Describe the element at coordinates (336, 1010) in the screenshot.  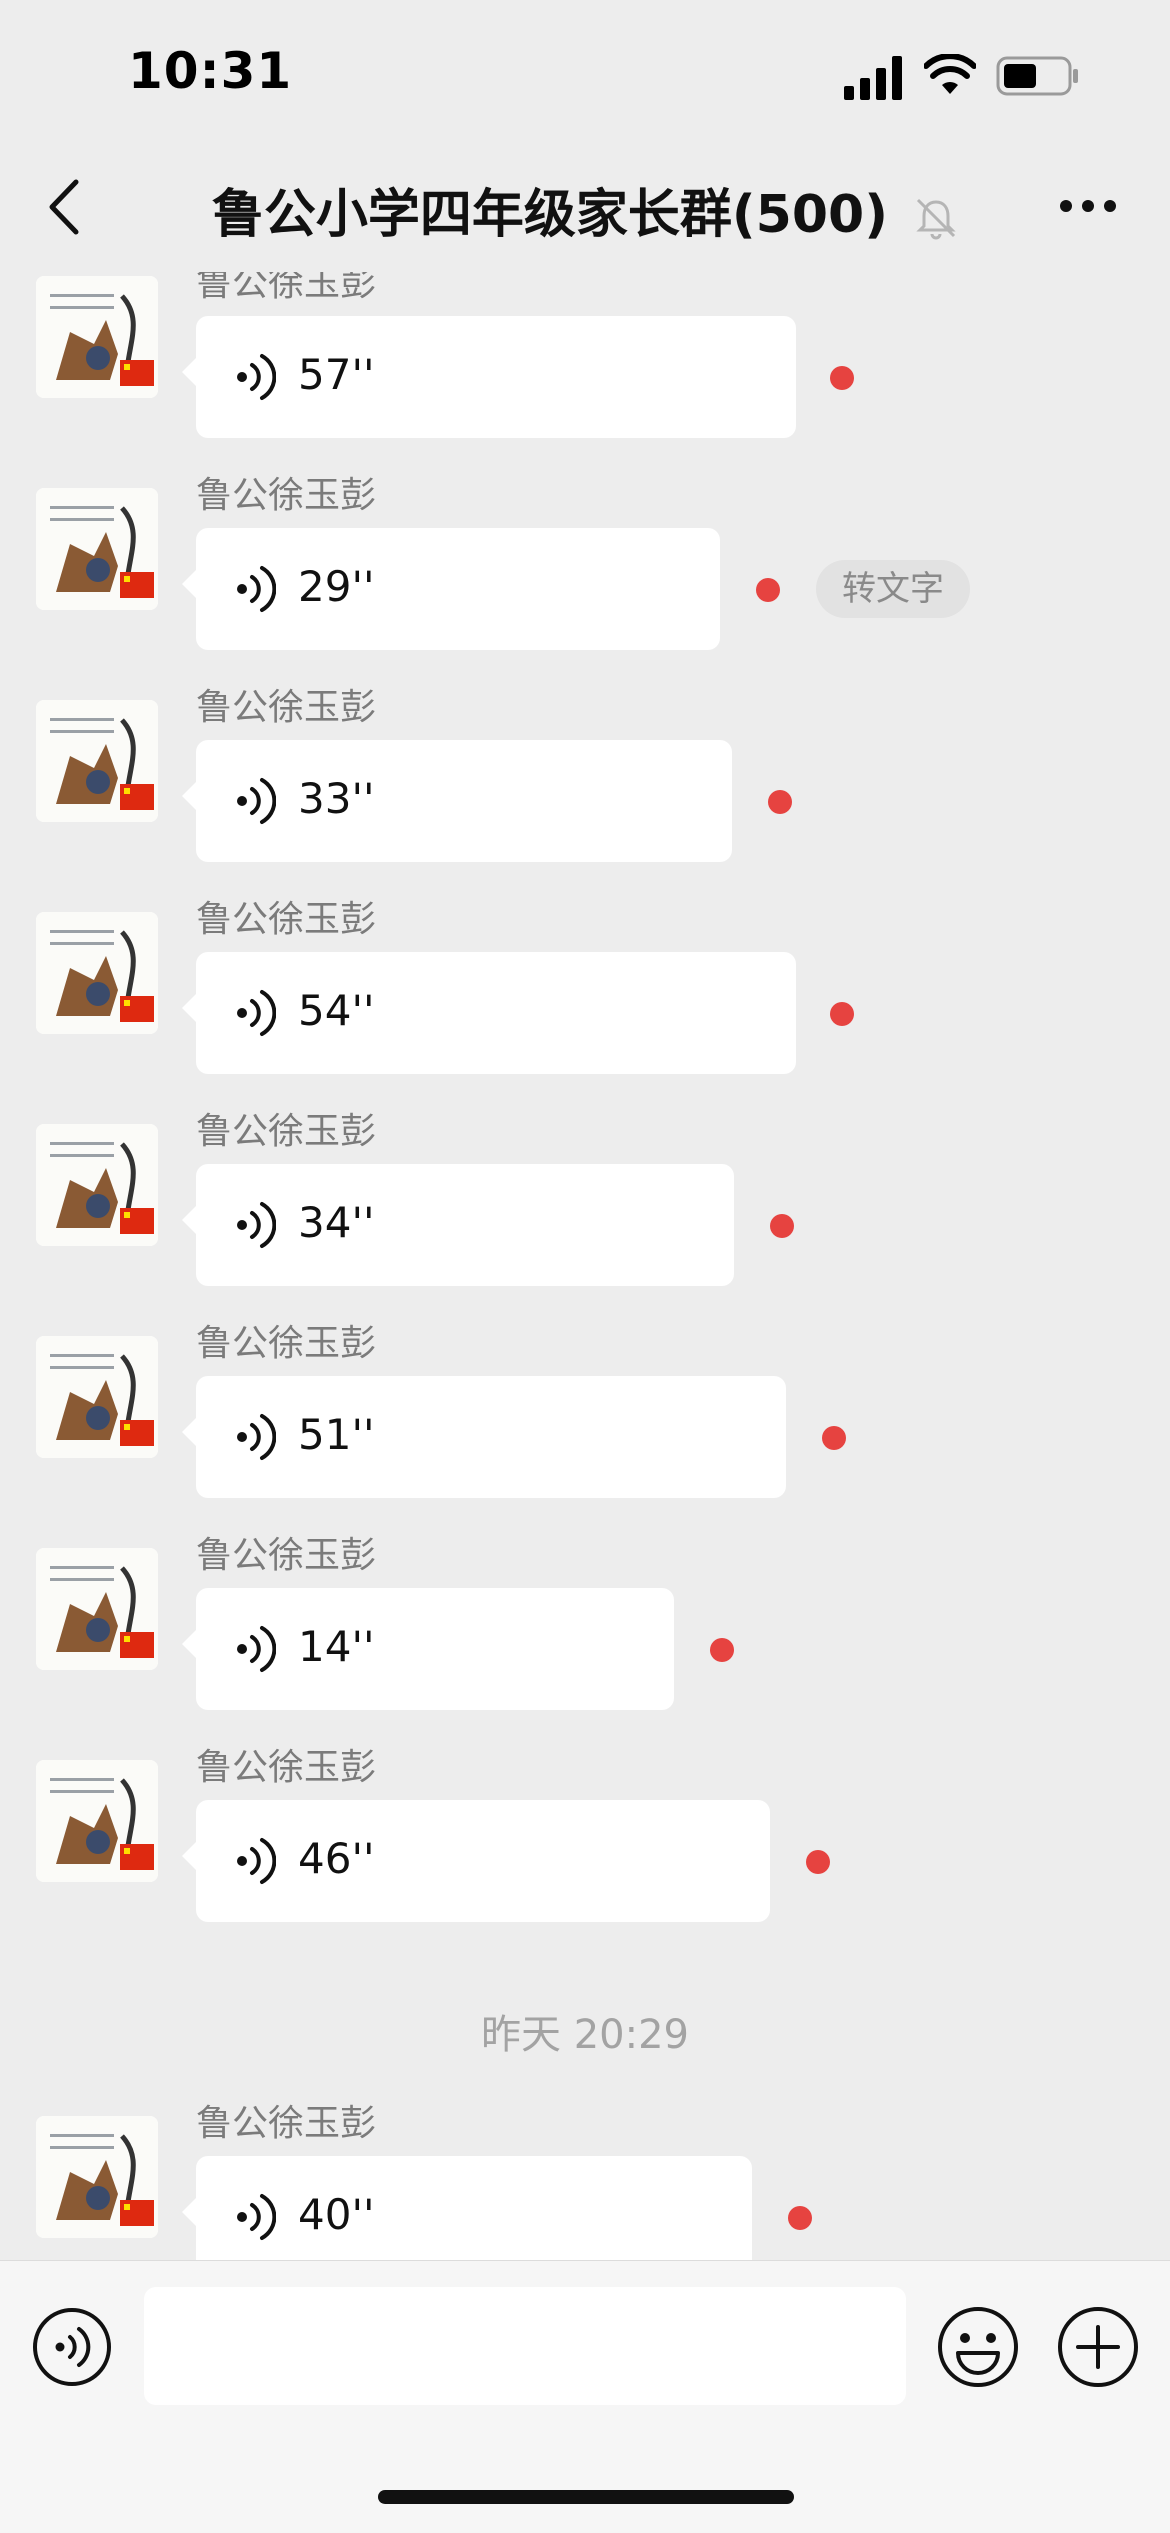
I see `voice-duration: 54''` at that location.